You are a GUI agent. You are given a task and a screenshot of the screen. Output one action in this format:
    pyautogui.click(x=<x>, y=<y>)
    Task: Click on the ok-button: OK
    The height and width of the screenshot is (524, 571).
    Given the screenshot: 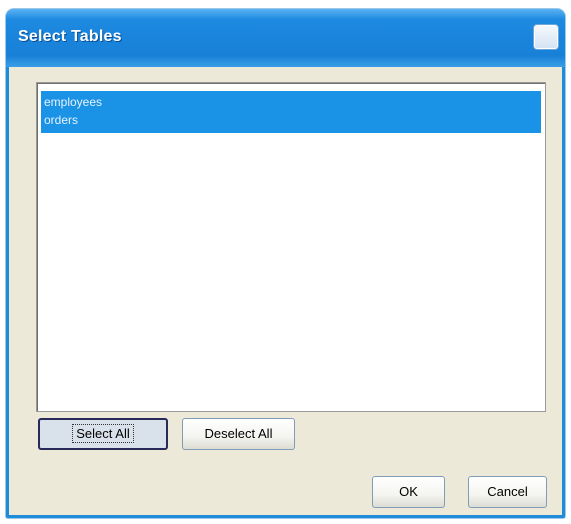 What is the action you would take?
    pyautogui.click(x=408, y=492)
    